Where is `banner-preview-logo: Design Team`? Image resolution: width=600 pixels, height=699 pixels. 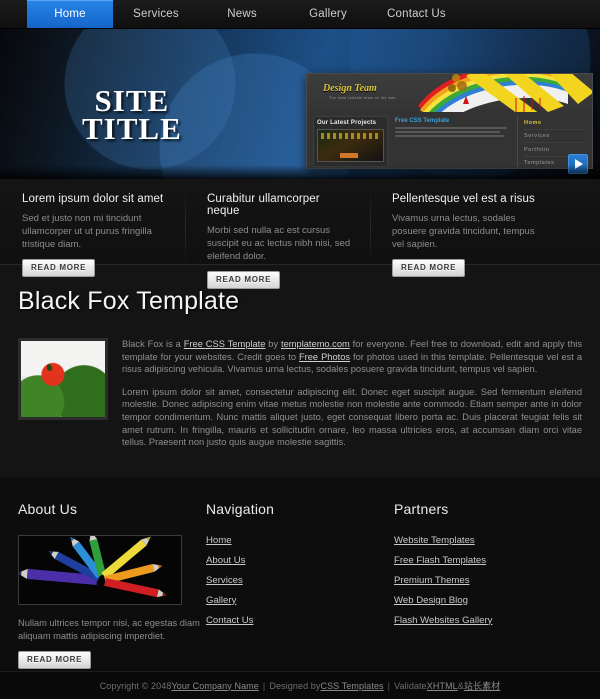 banner-preview-logo: Design Team is located at coordinates (350, 88).